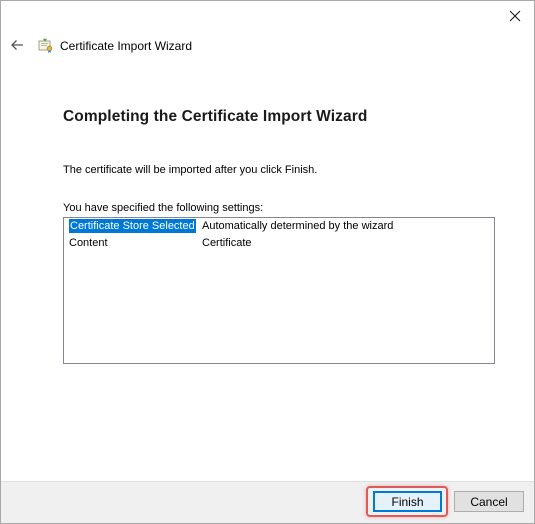  I want to click on page-heading: Completing the Certificate Import Wizard, so click(215, 116).